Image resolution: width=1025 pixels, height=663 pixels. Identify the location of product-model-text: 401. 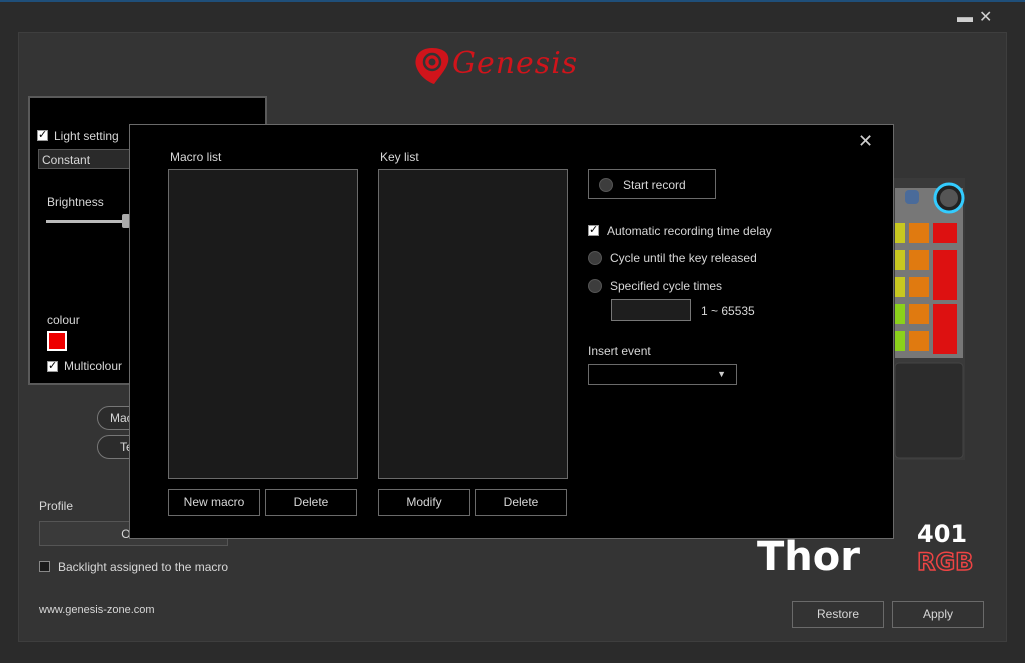
(942, 534).